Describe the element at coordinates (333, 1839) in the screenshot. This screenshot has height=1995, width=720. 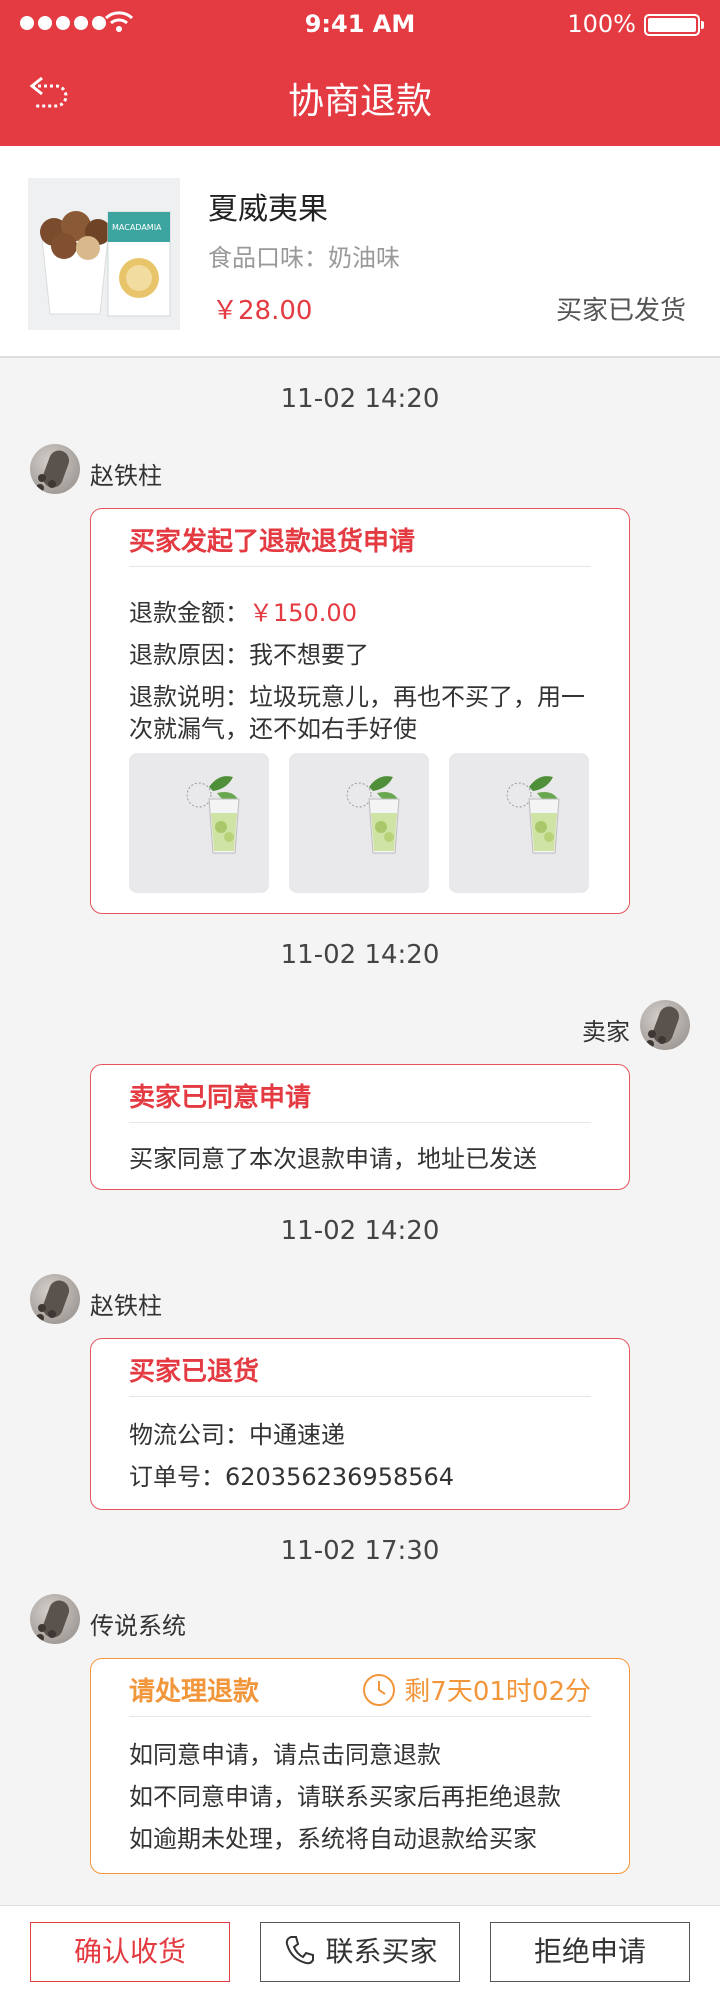
I see `instruction-line: 如逾期未处理，系统将自动退款给买家` at that location.